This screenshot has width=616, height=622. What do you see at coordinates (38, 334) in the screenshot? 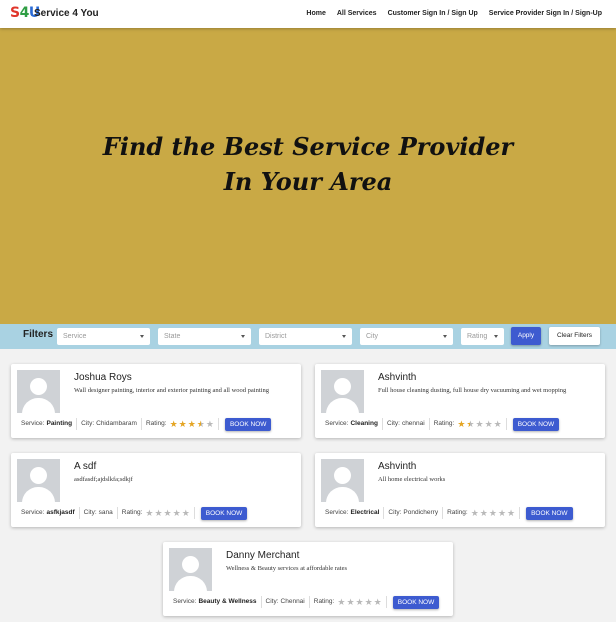
I see `filter-title: Filters` at bounding box center [38, 334].